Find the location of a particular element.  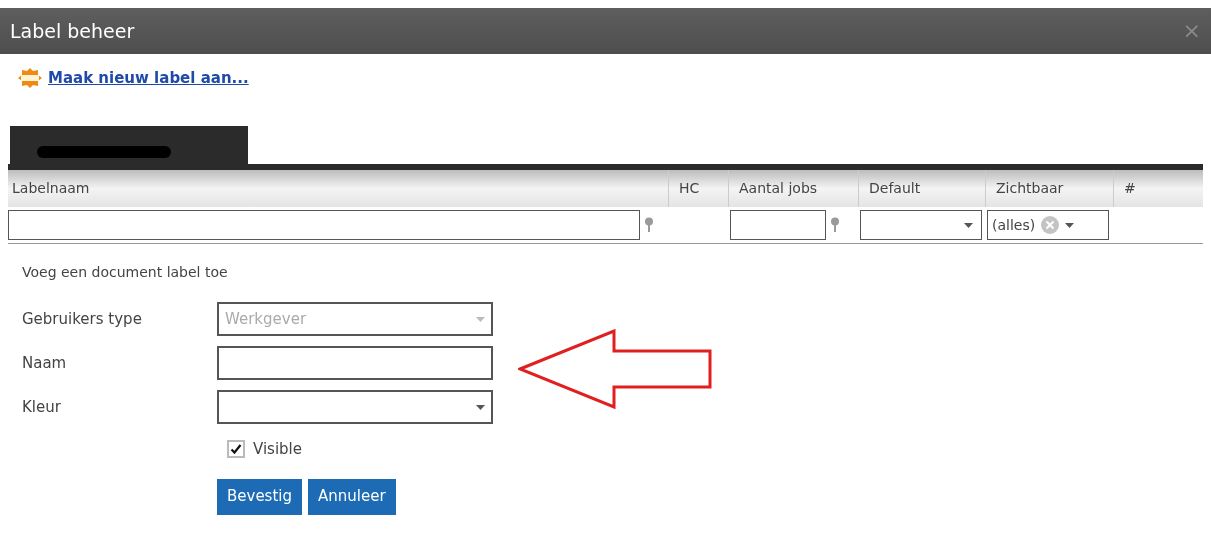

column-header: Zichtbaar is located at coordinates (1030, 188).